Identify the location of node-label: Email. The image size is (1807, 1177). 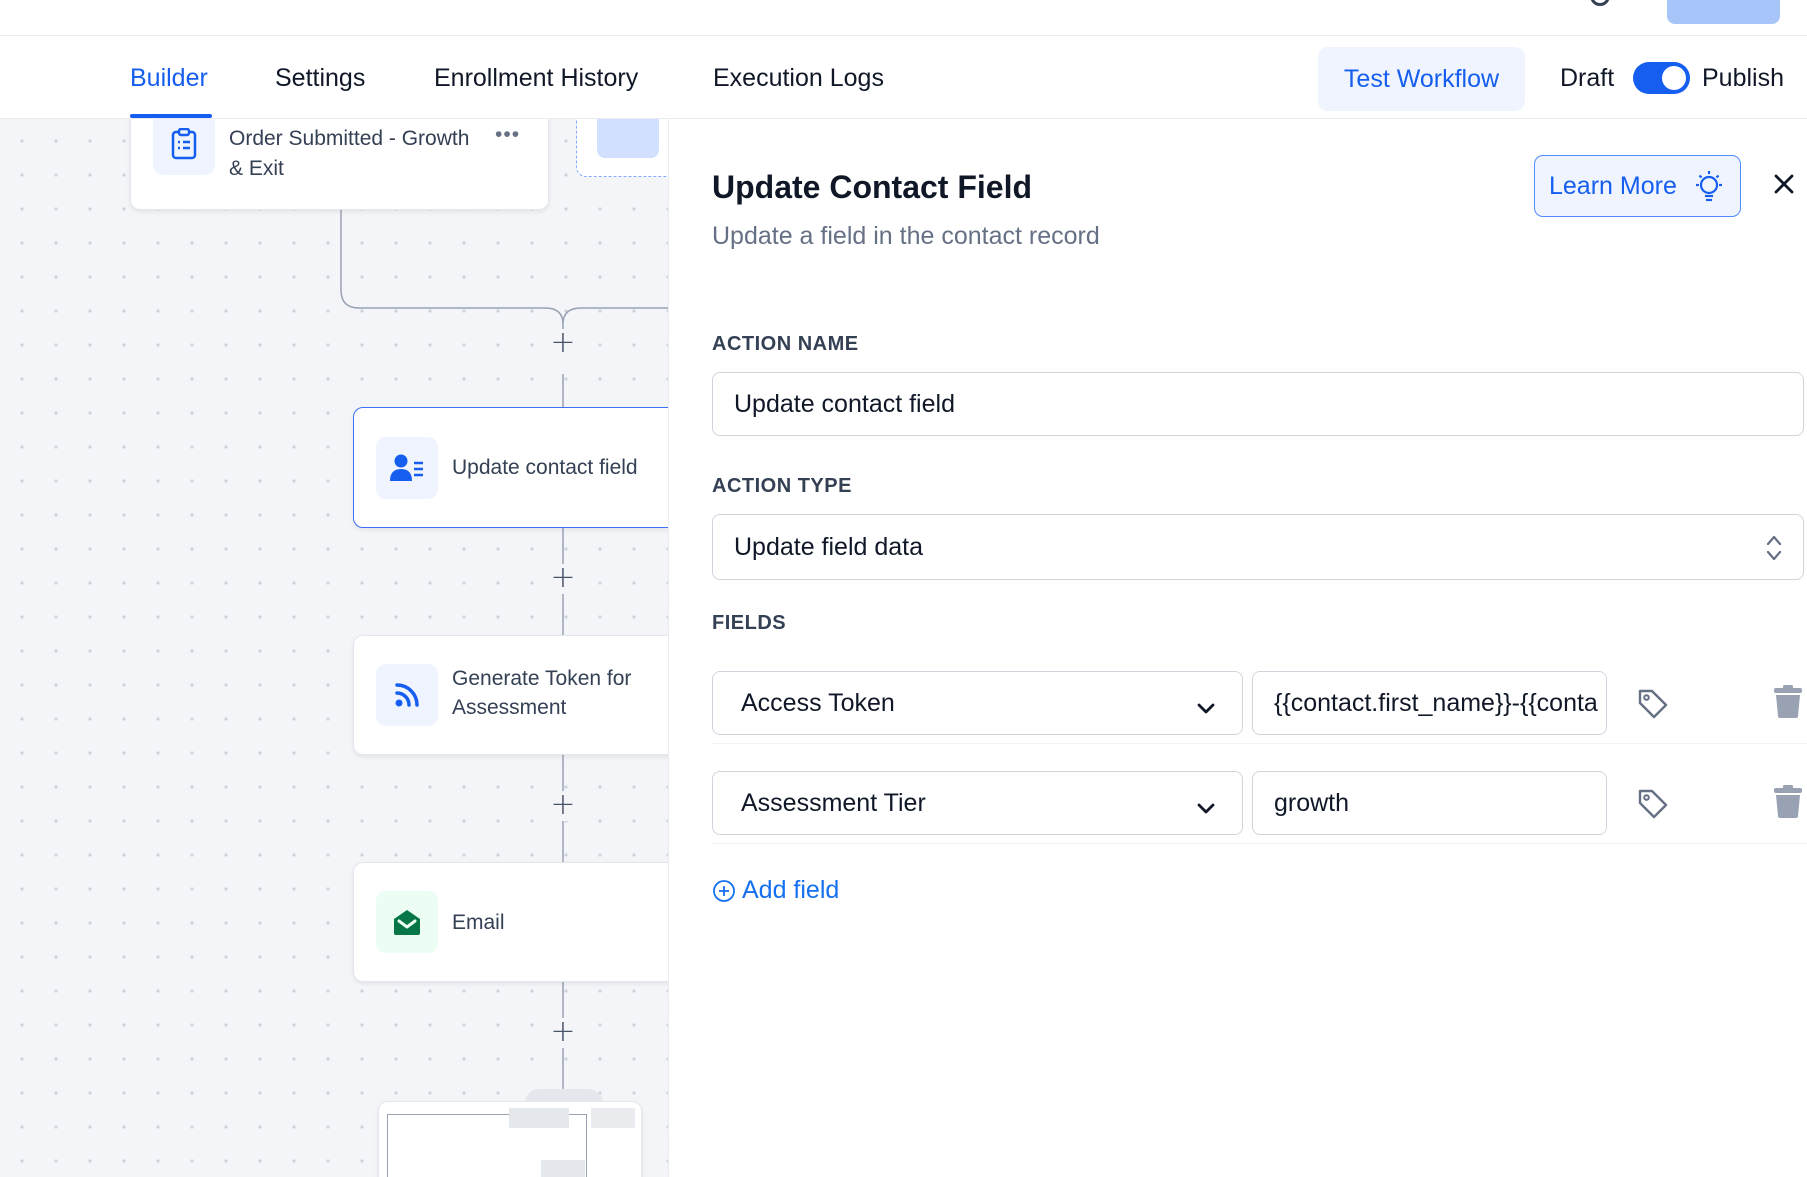
(478, 922).